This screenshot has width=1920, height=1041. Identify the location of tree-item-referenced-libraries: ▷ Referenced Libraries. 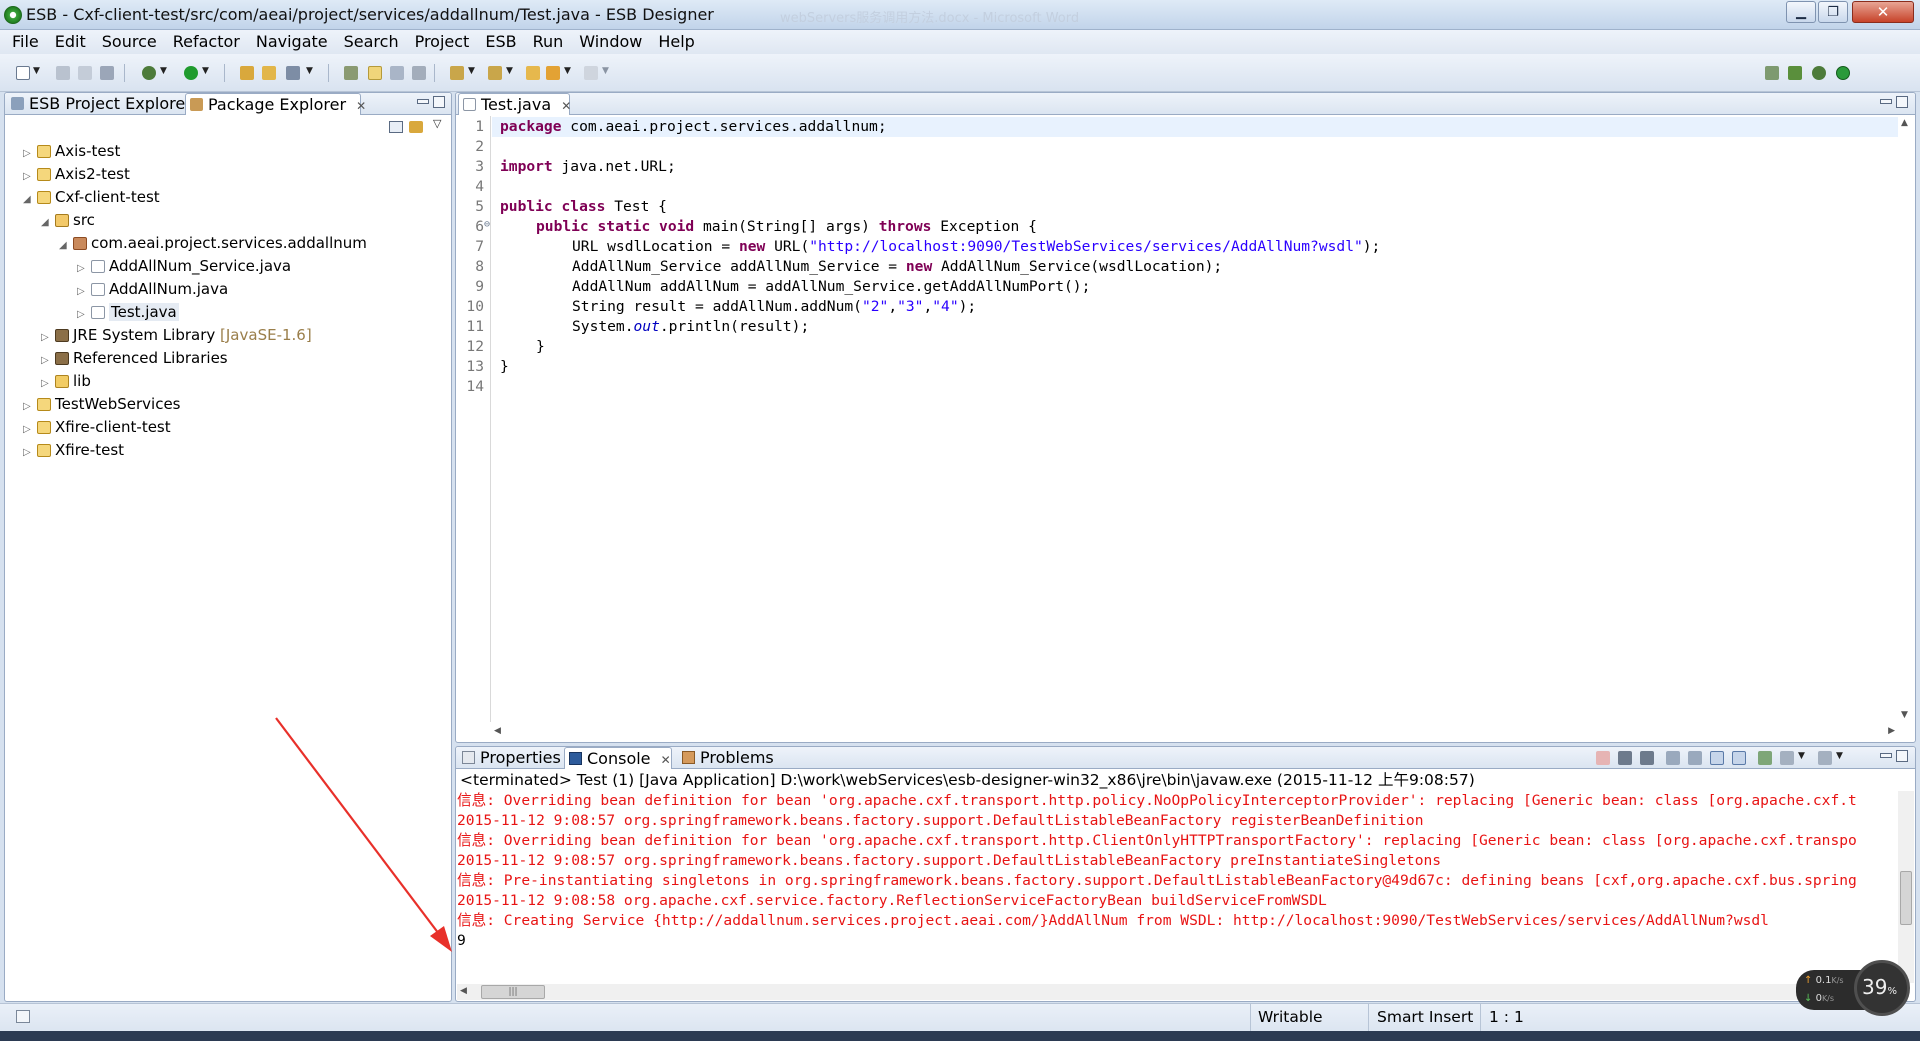
(134, 358).